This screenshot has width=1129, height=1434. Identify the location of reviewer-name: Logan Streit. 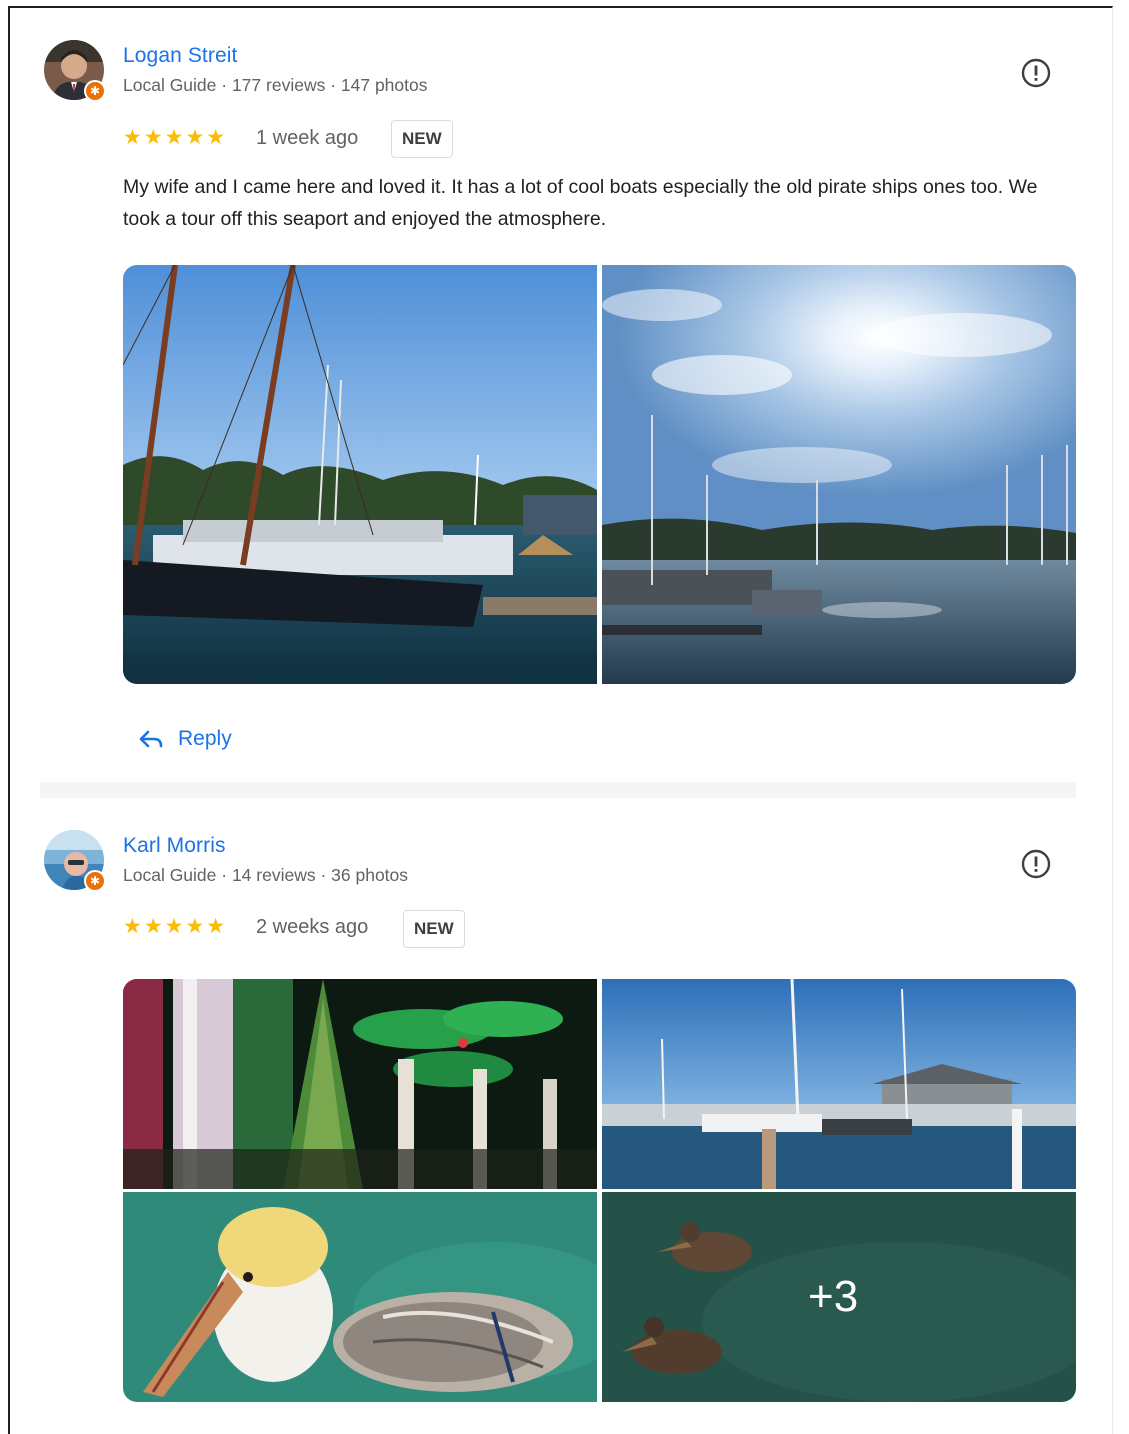
(180, 56).